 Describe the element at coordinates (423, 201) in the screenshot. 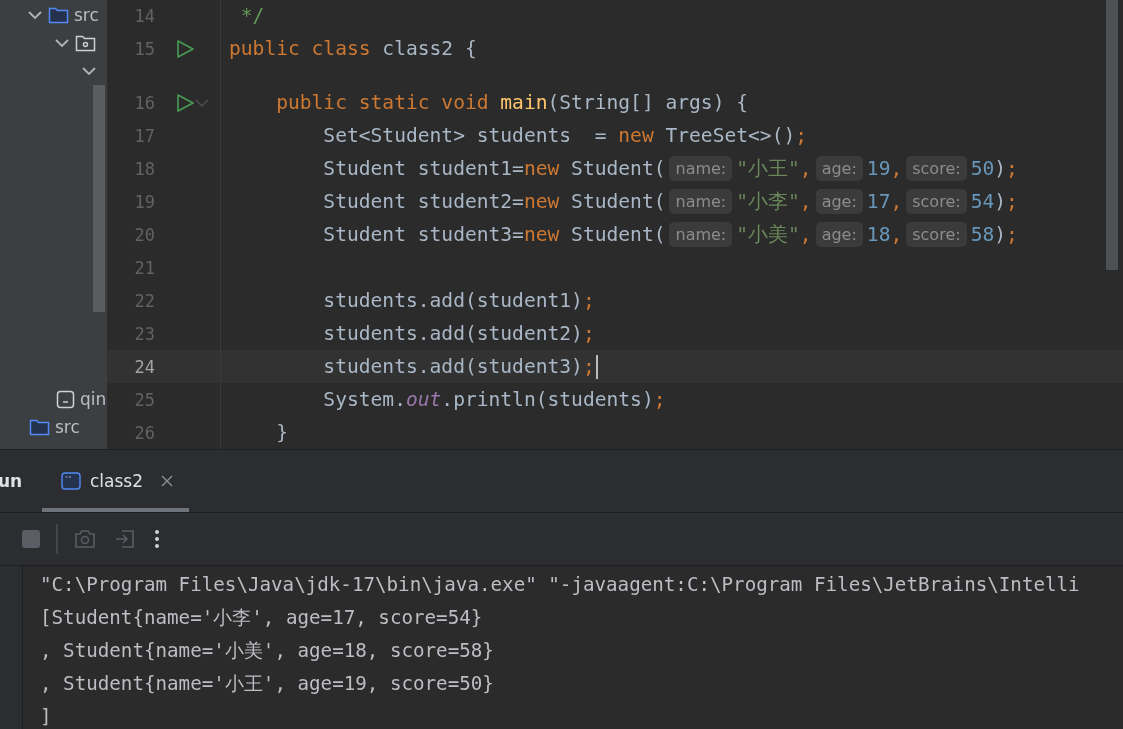

I see `code-token: Student student2=` at that location.